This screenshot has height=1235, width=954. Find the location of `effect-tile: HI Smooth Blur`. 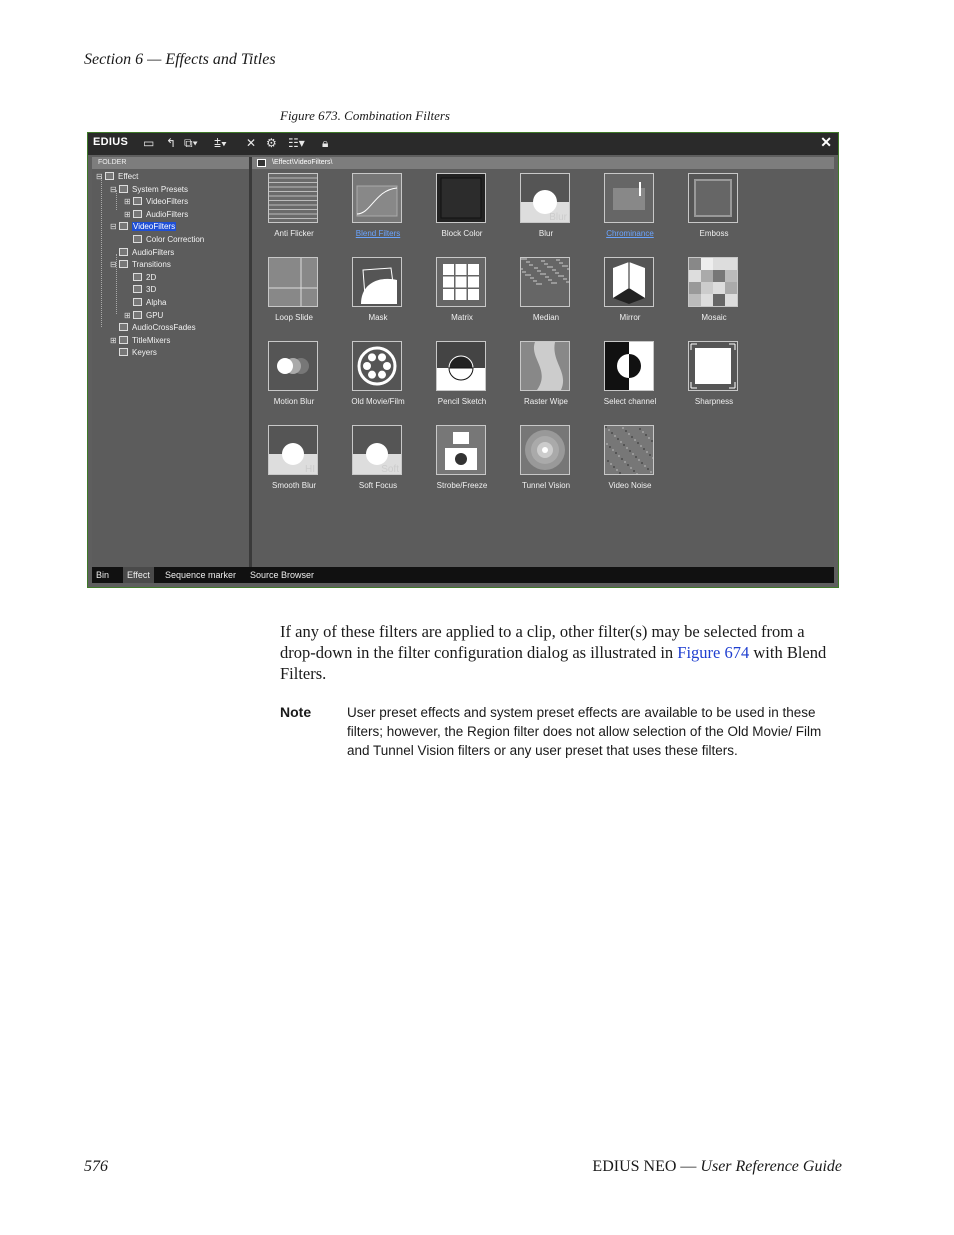

effect-tile: HI Smooth Blur is located at coordinates (294, 465).